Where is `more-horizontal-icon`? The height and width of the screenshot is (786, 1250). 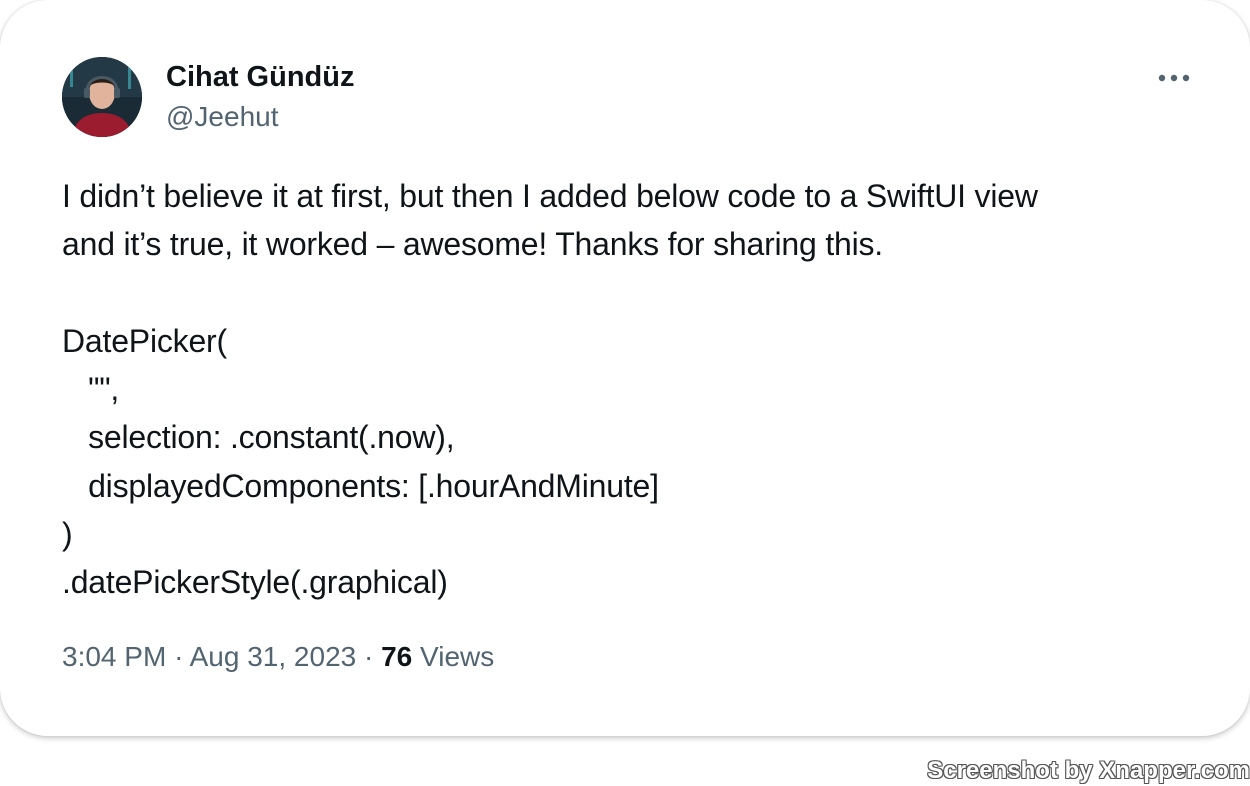
more-horizontal-icon is located at coordinates (1174, 78).